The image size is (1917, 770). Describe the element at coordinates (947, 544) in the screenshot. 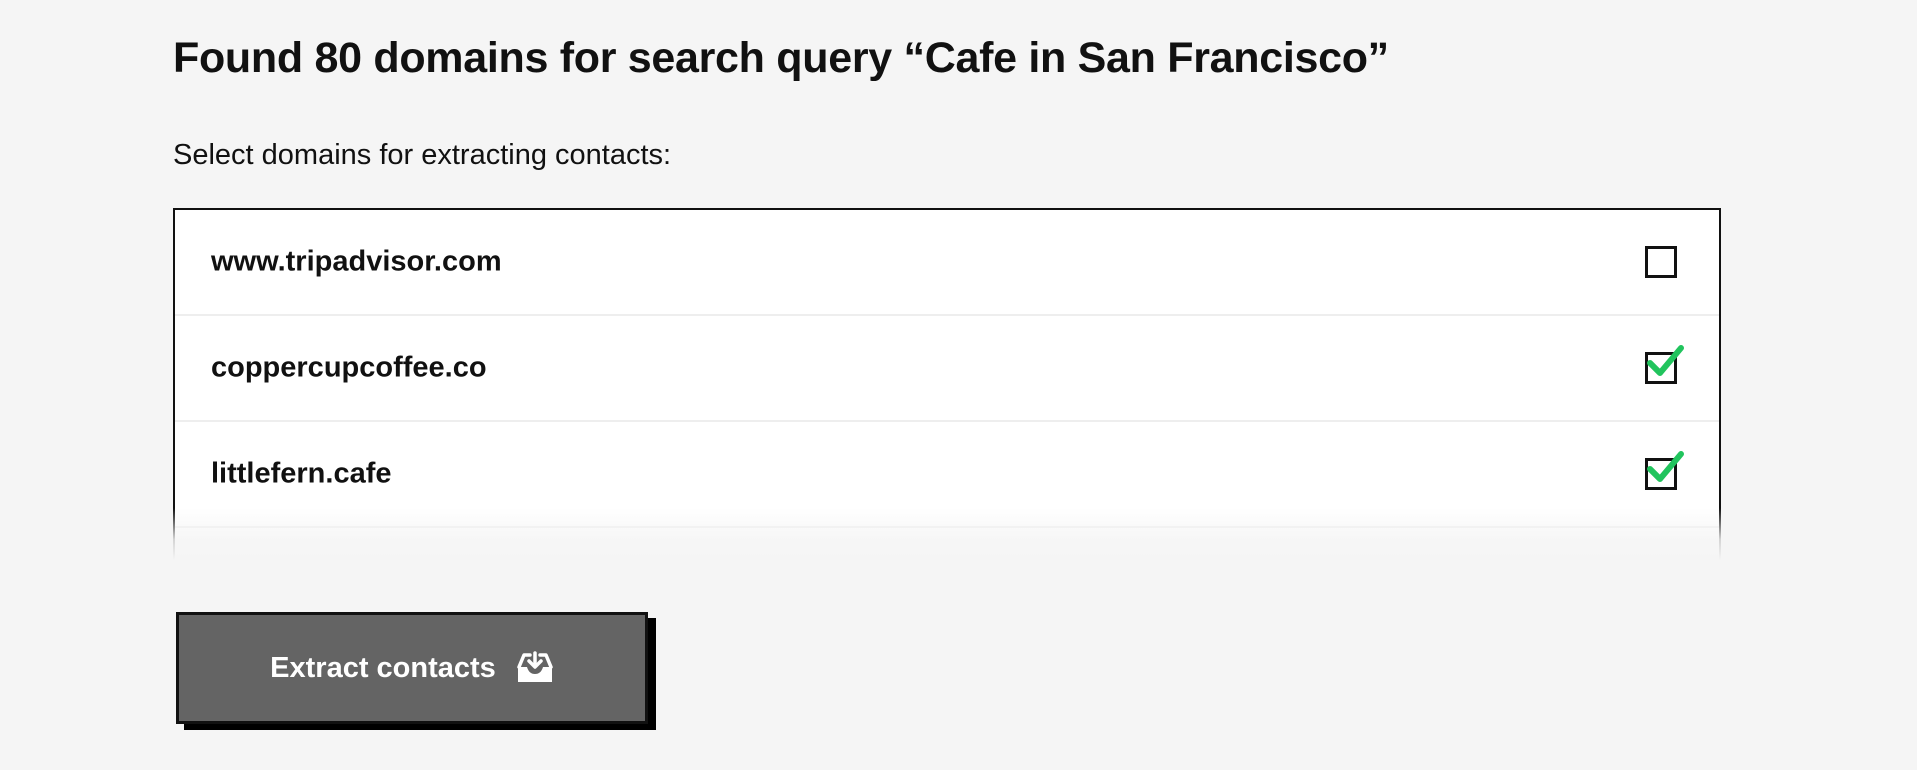

I see `domain-row-partial` at that location.